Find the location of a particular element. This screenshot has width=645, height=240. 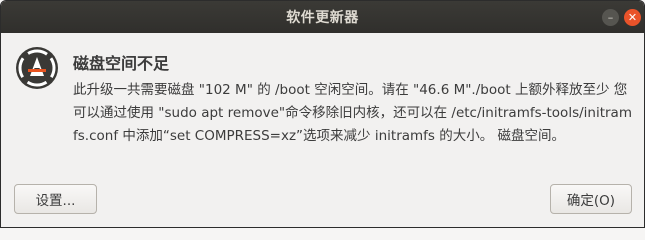

minimize-button: – is located at coordinates (610, 17).